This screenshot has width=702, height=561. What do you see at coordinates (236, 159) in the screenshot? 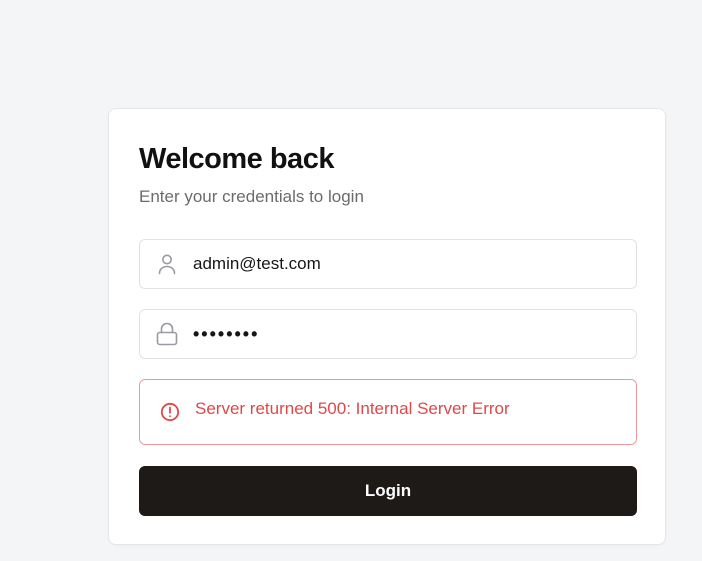
I see `page-title: Welcome back` at bounding box center [236, 159].